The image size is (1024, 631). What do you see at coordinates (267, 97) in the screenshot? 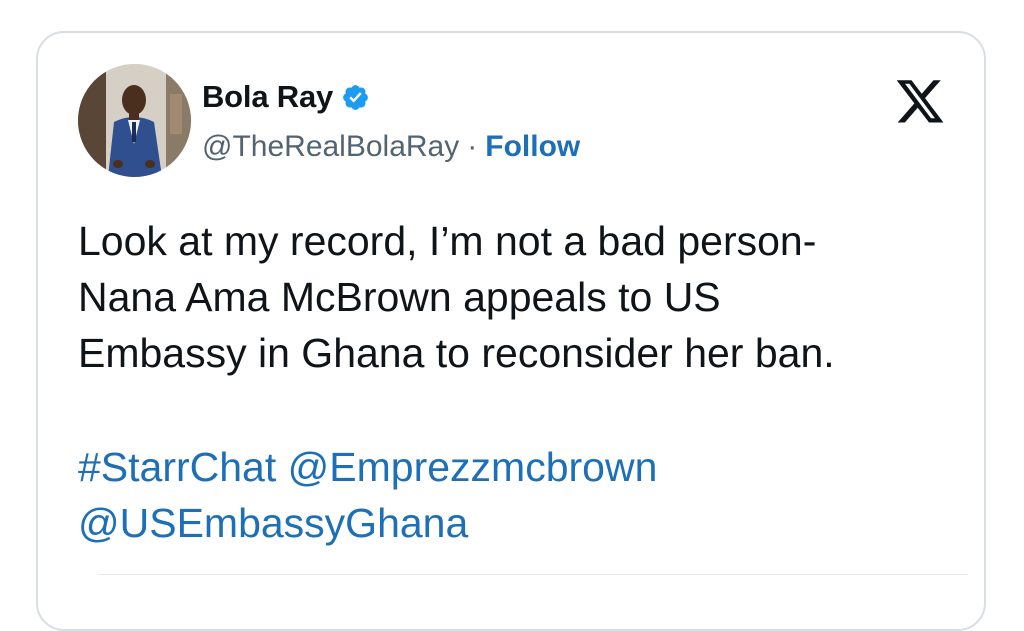
I see `author-name: Bola Ray` at bounding box center [267, 97].